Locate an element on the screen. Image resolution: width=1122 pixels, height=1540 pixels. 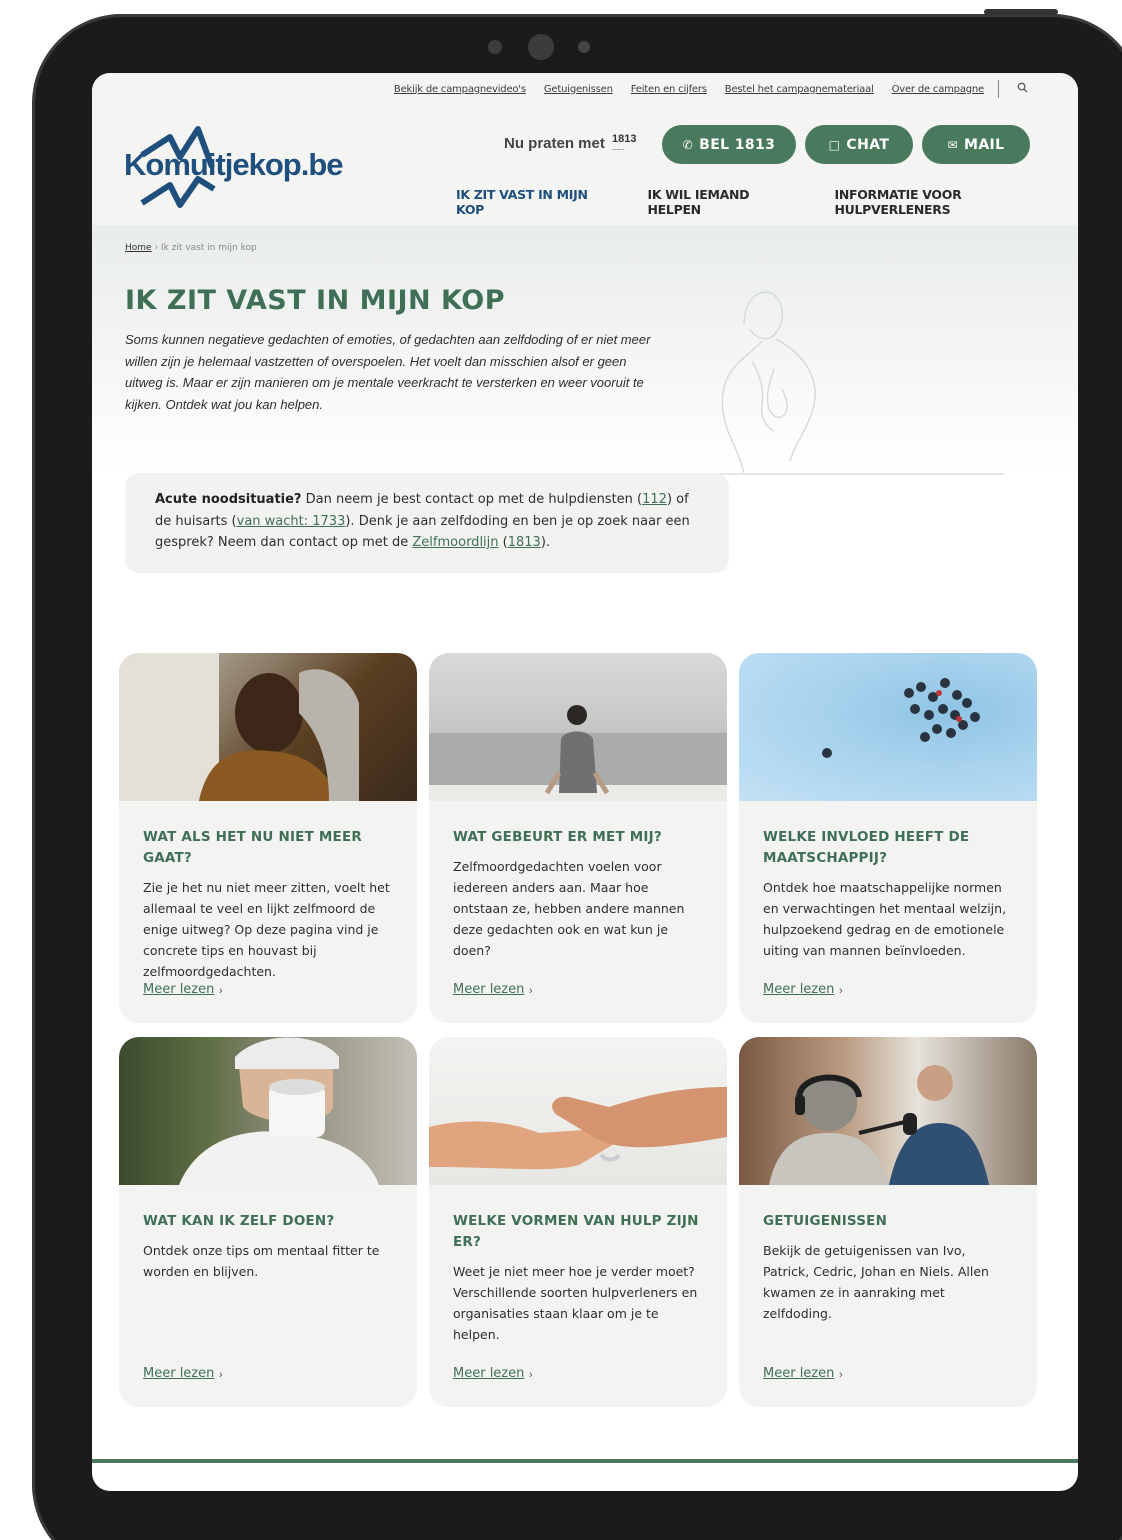
mail-icon: ✉ is located at coordinates (952, 144).